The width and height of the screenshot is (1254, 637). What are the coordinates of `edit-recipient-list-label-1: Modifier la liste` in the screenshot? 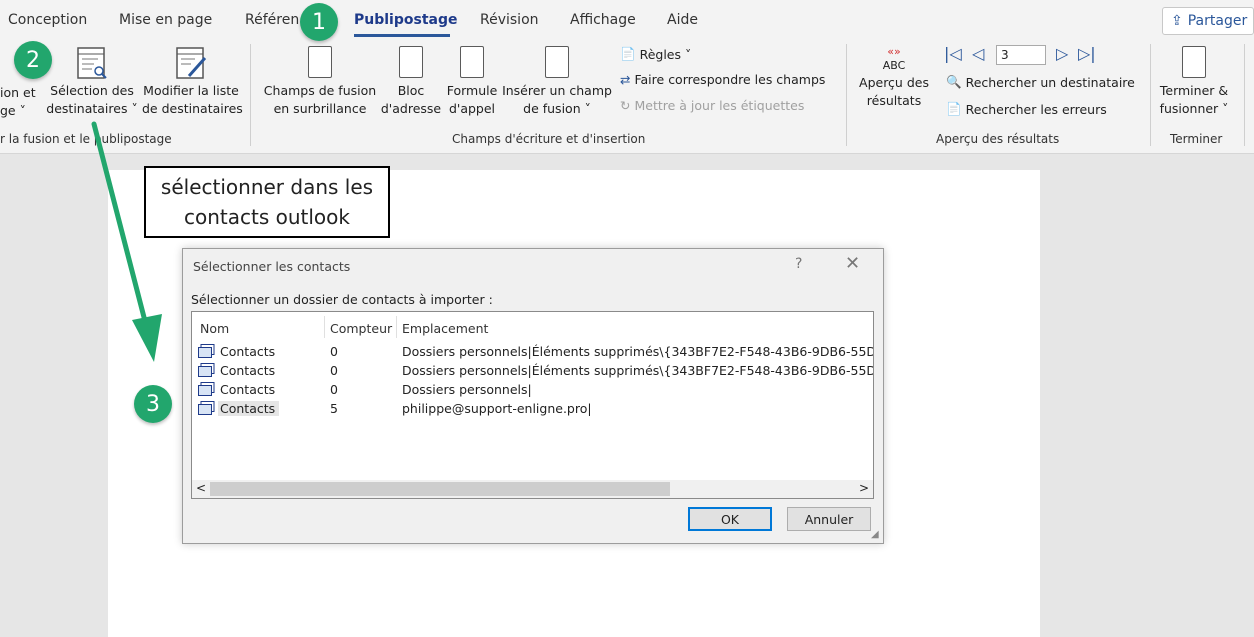 It's located at (191, 90).